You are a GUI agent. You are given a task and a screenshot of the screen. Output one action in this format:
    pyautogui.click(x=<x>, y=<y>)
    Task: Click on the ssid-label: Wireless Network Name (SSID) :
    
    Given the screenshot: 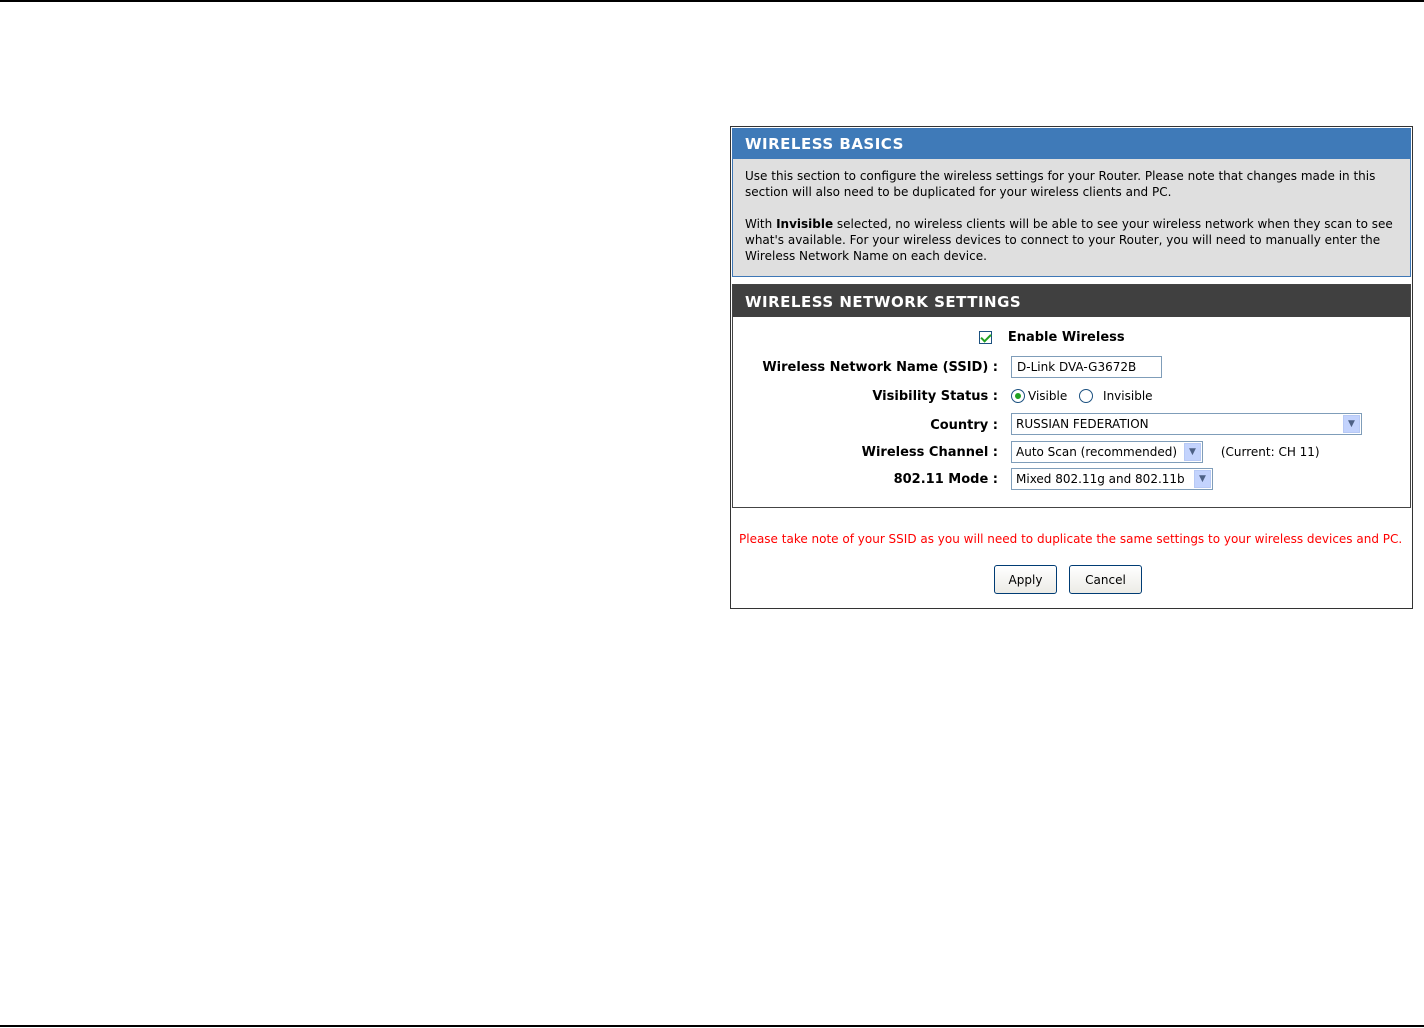 What is the action you would take?
    pyautogui.click(x=880, y=367)
    